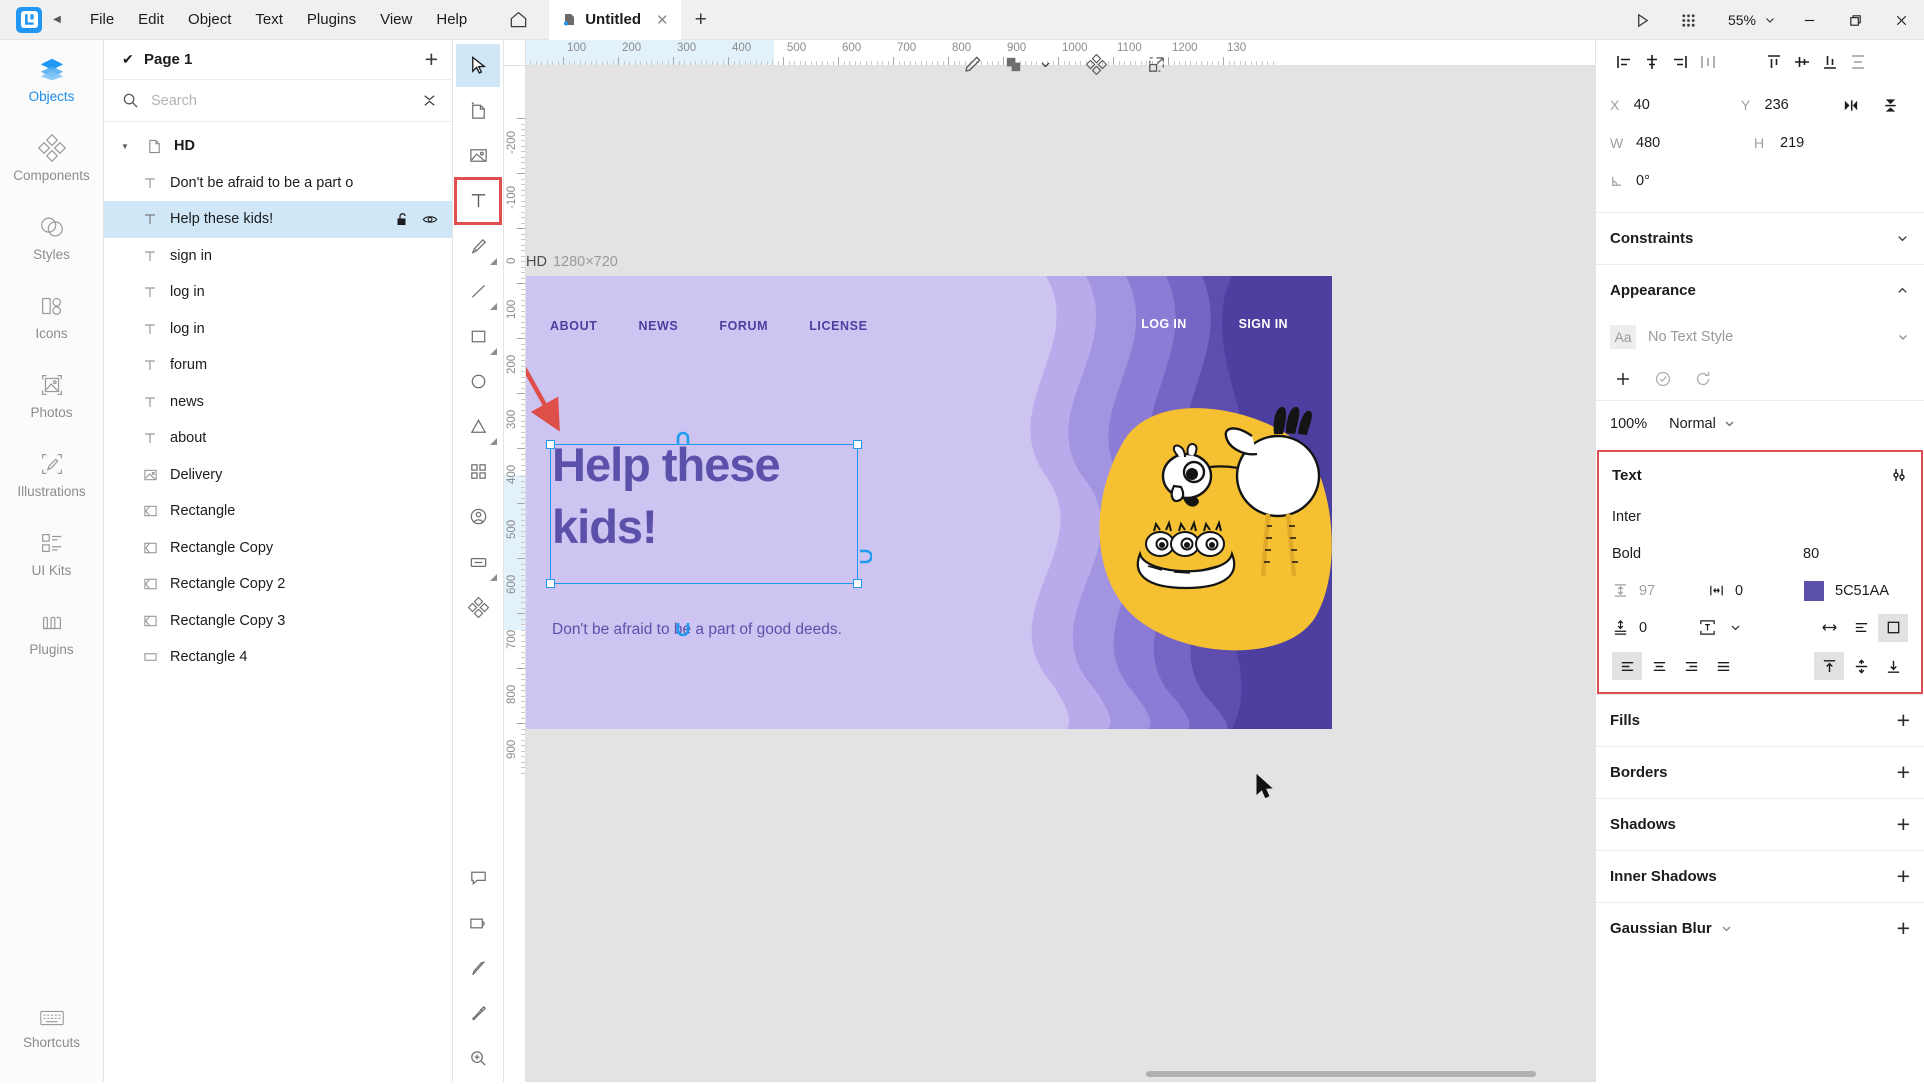 The height and width of the screenshot is (1084, 1924). Describe the element at coordinates (278, 146) in the screenshot. I see `layer-row-hd: ▼ HD` at that location.